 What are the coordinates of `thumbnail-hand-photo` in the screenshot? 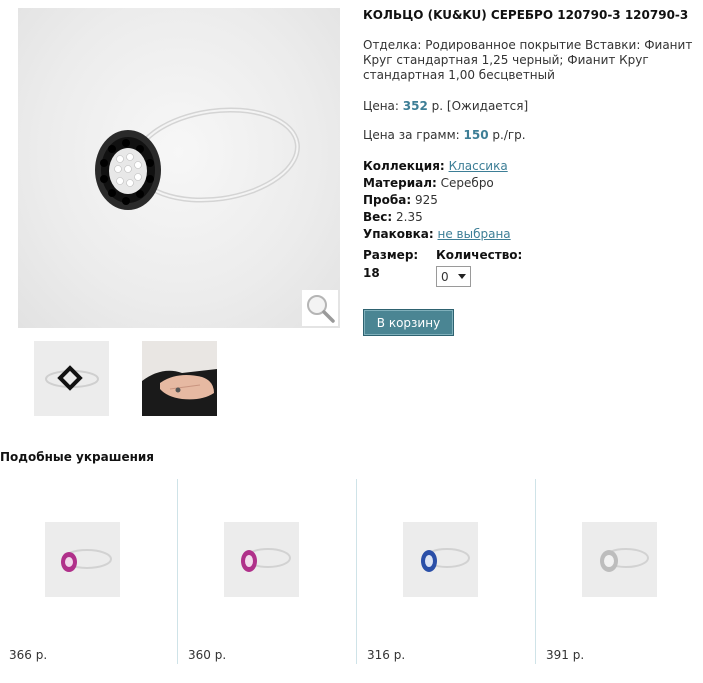 It's located at (179, 378).